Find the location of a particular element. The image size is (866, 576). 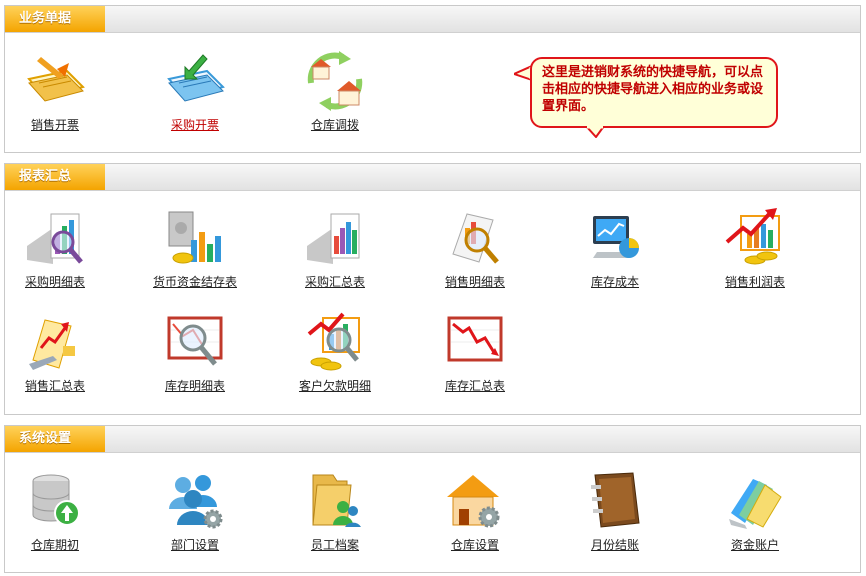

warehouse-transfer-icon is located at coordinates (335, 81).